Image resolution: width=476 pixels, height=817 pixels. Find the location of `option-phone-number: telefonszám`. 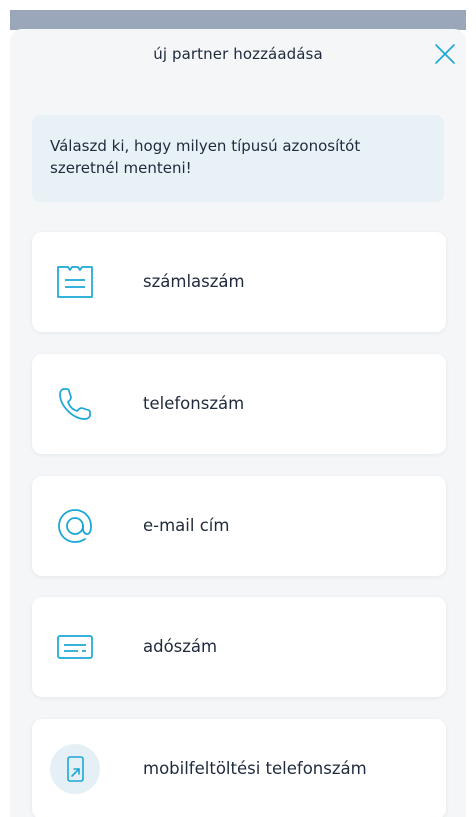

option-phone-number: telefonszám is located at coordinates (239, 404).